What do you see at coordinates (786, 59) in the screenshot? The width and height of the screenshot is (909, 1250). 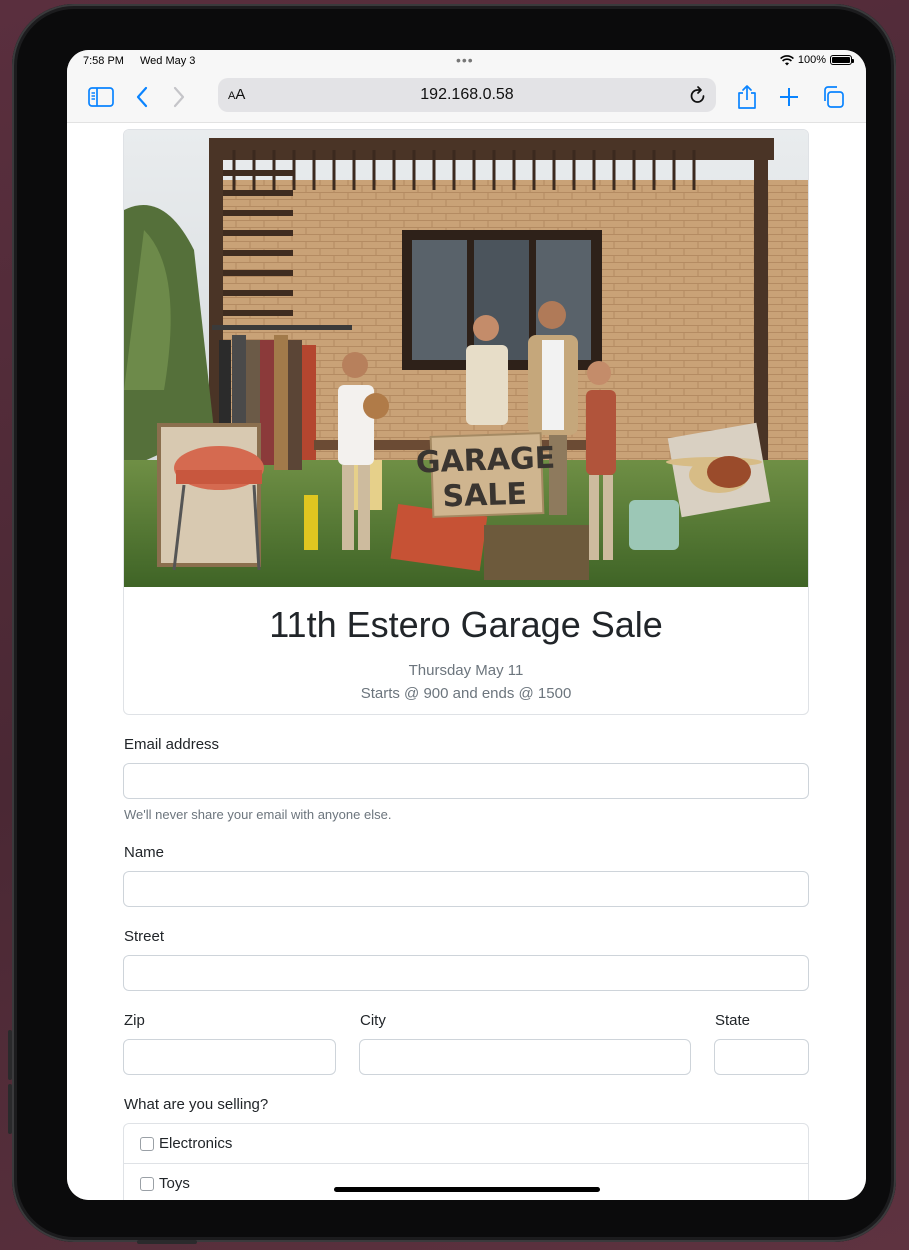 I see `wifi-icon` at bounding box center [786, 59].